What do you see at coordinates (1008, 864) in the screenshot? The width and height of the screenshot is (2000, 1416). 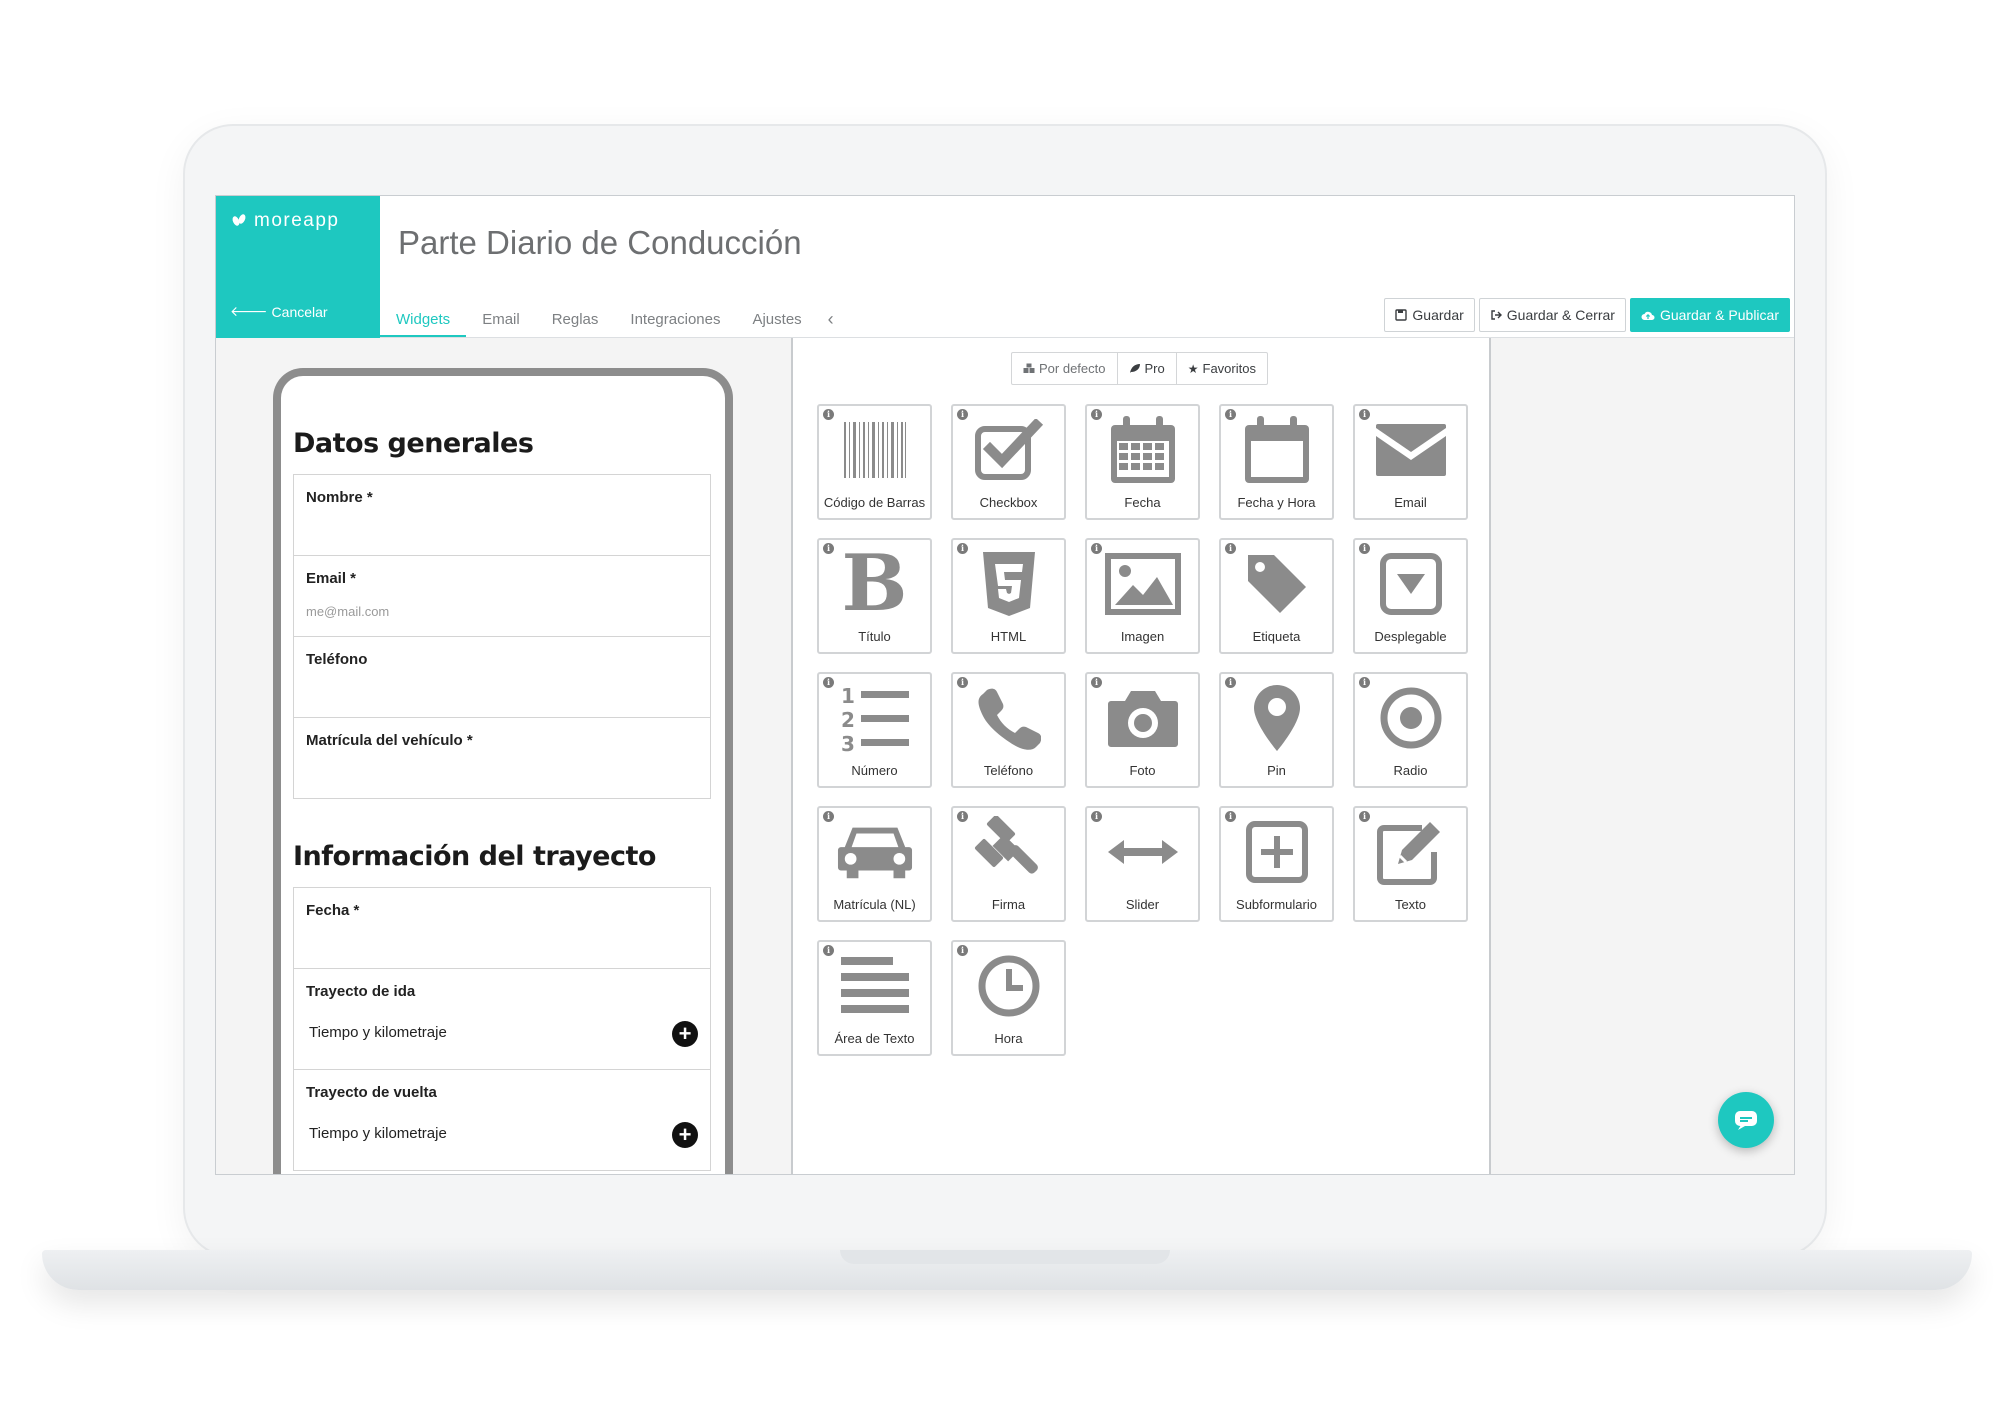 I see `widget-signature: i Firma` at bounding box center [1008, 864].